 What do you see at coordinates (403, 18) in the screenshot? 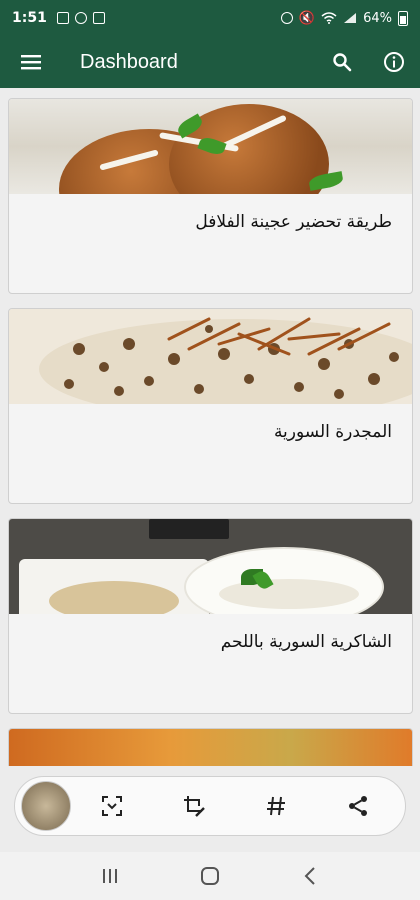
I see `battery-icon` at bounding box center [403, 18].